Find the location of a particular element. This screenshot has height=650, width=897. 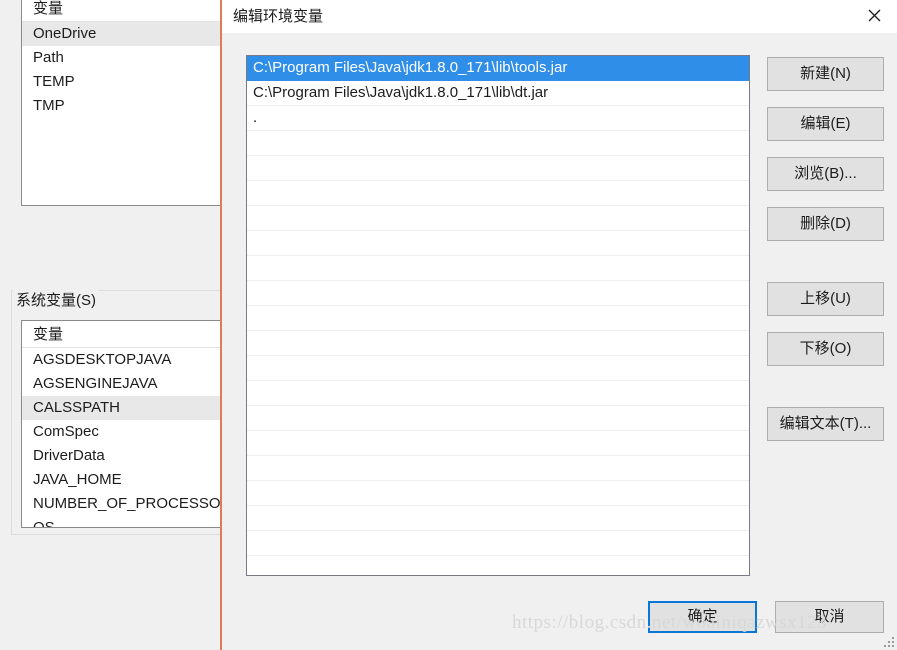

edit-button: 编辑(E) is located at coordinates (825, 124).